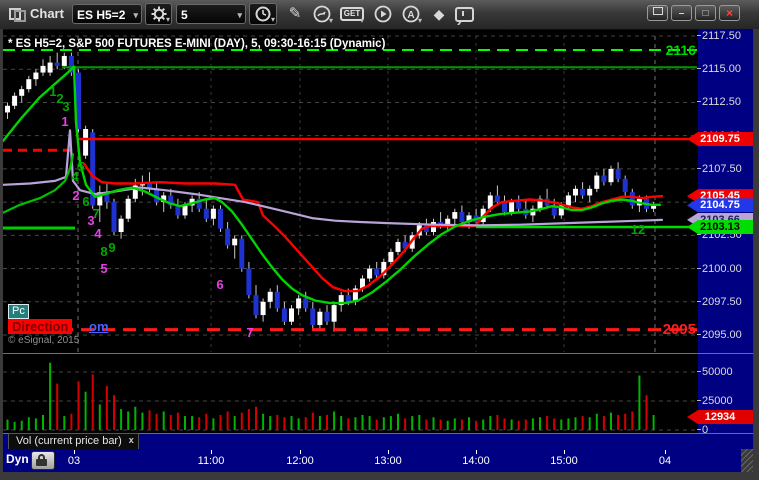  I want to click on close-icon: ×, so click(729, 13).